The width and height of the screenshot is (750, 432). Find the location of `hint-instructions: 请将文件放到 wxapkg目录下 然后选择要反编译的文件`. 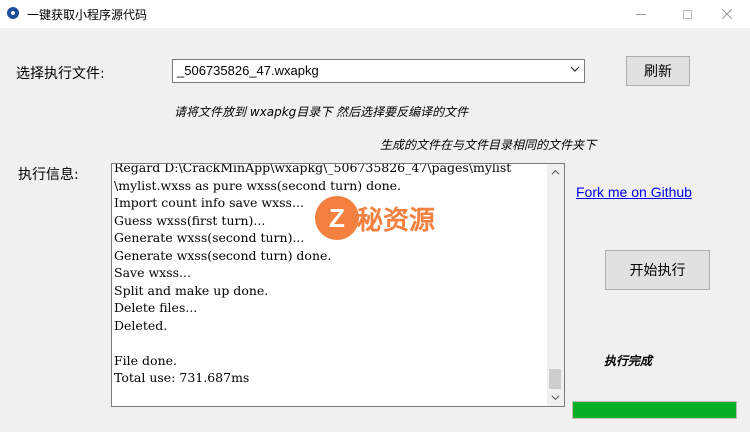

hint-instructions: 请将文件放到 wxapkg目录下 然后选择要反编译的文件 is located at coordinates (321, 112).